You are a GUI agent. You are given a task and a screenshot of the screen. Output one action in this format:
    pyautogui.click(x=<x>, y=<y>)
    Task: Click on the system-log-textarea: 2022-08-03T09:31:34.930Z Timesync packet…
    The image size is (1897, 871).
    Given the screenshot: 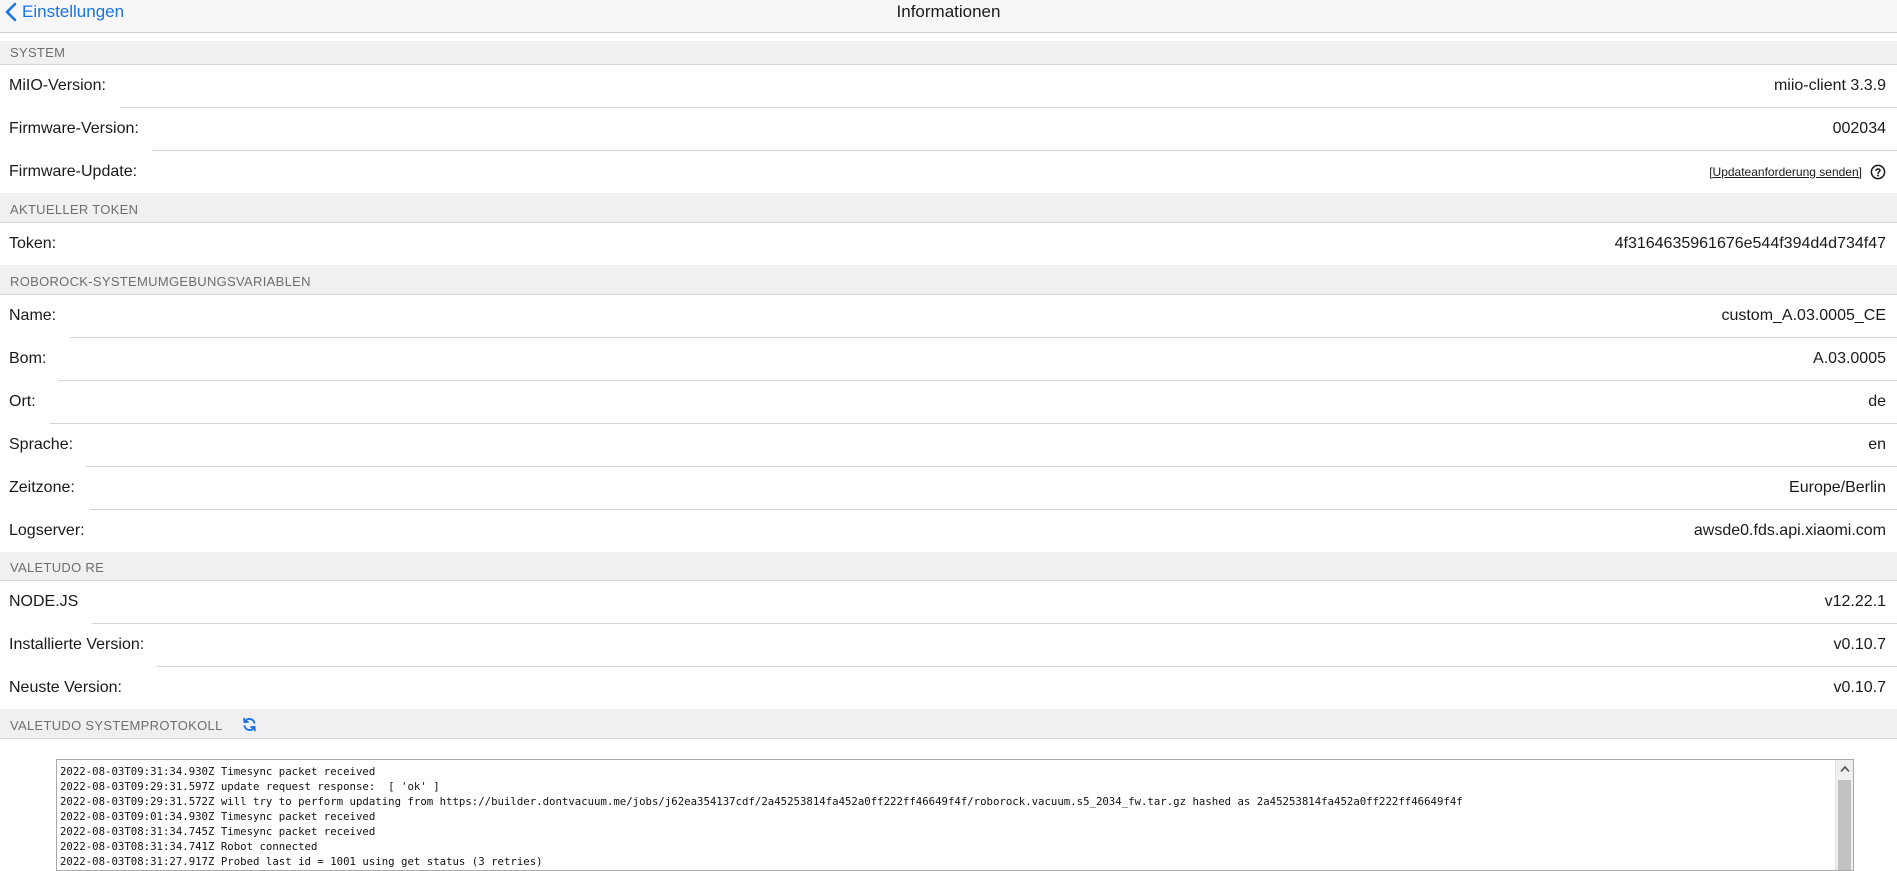 What is the action you would take?
    pyautogui.click(x=955, y=815)
    